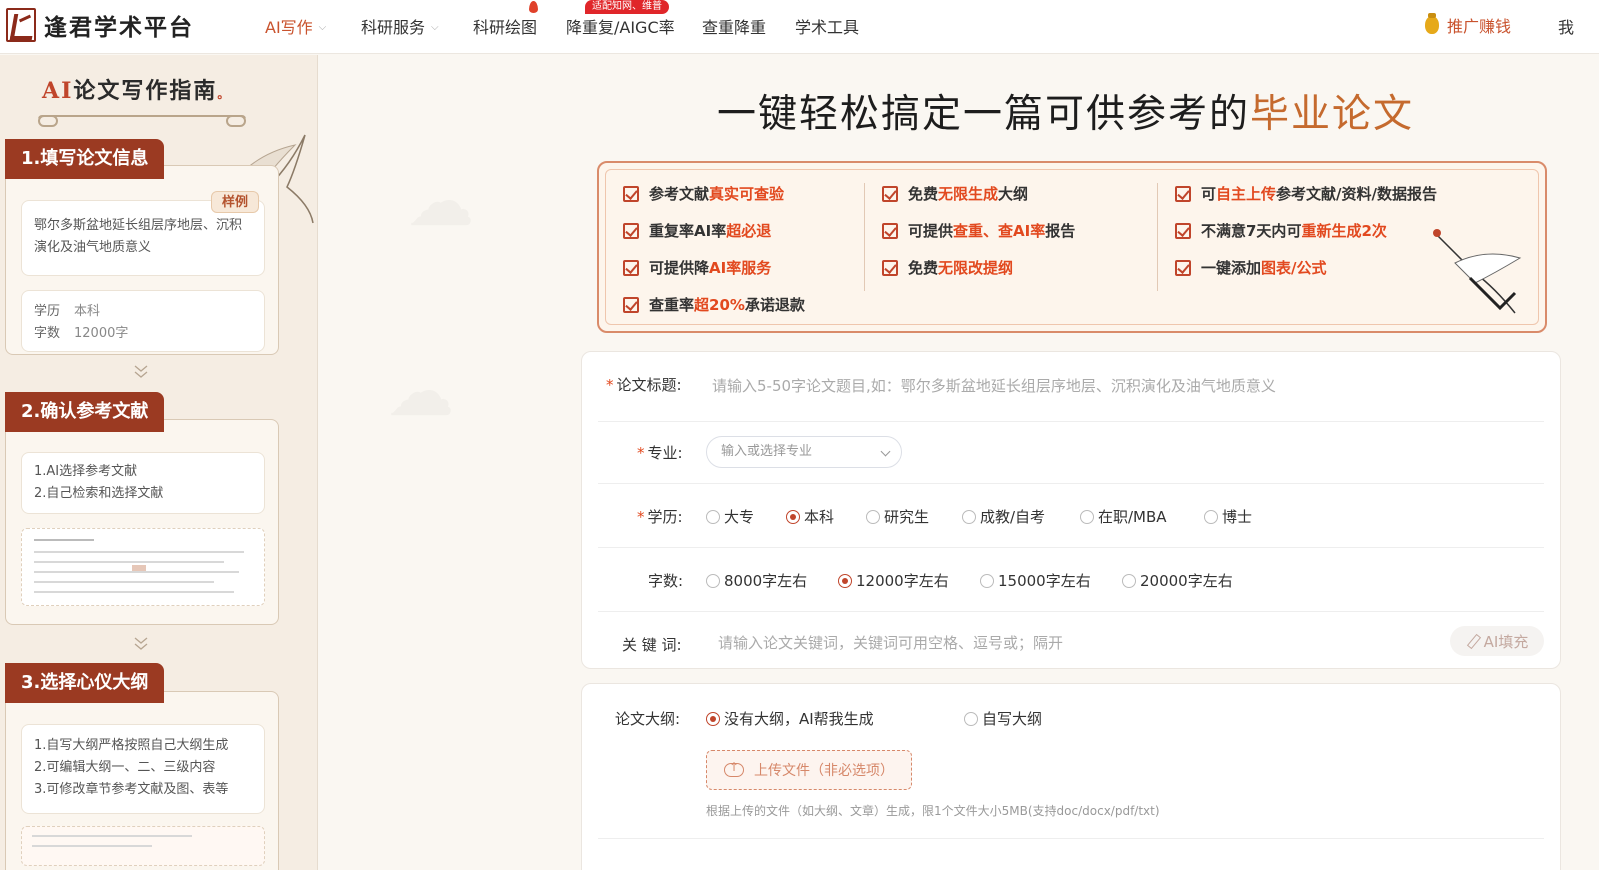  Describe the element at coordinates (1479, 26) in the screenshot. I see `promote-label: 推广赚钱` at that location.